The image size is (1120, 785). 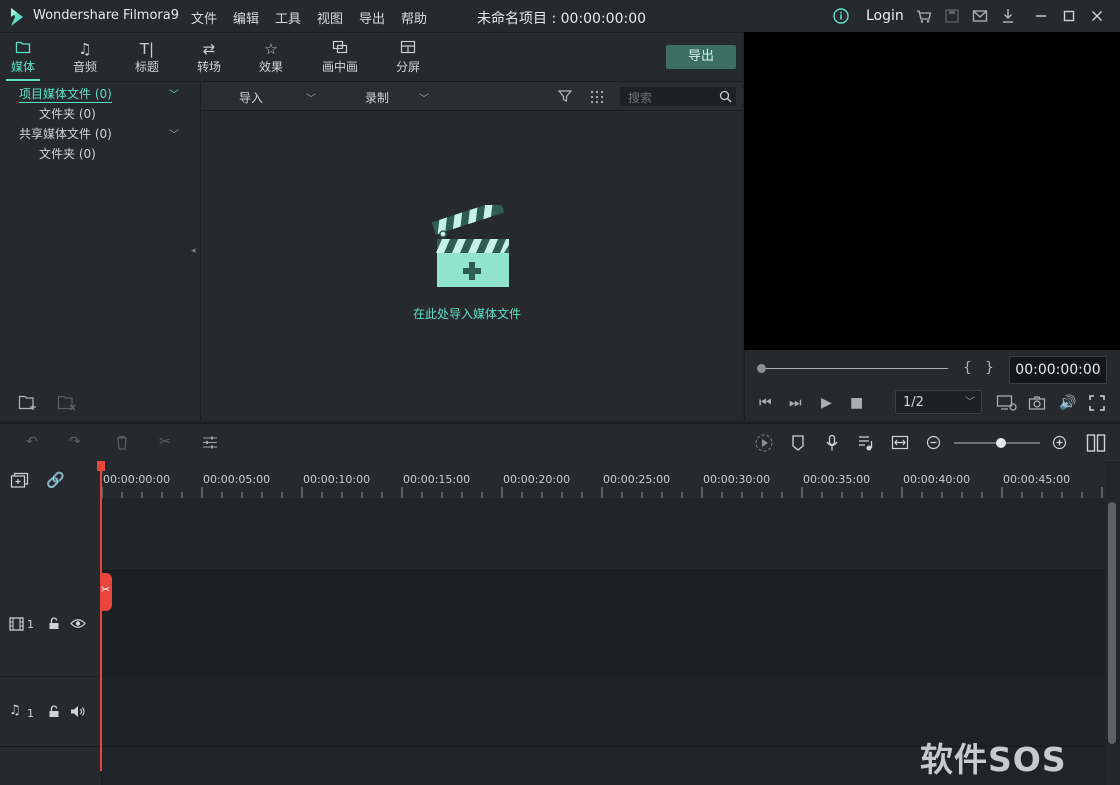 I want to click on voiceover-list-icon, so click(x=866, y=443).